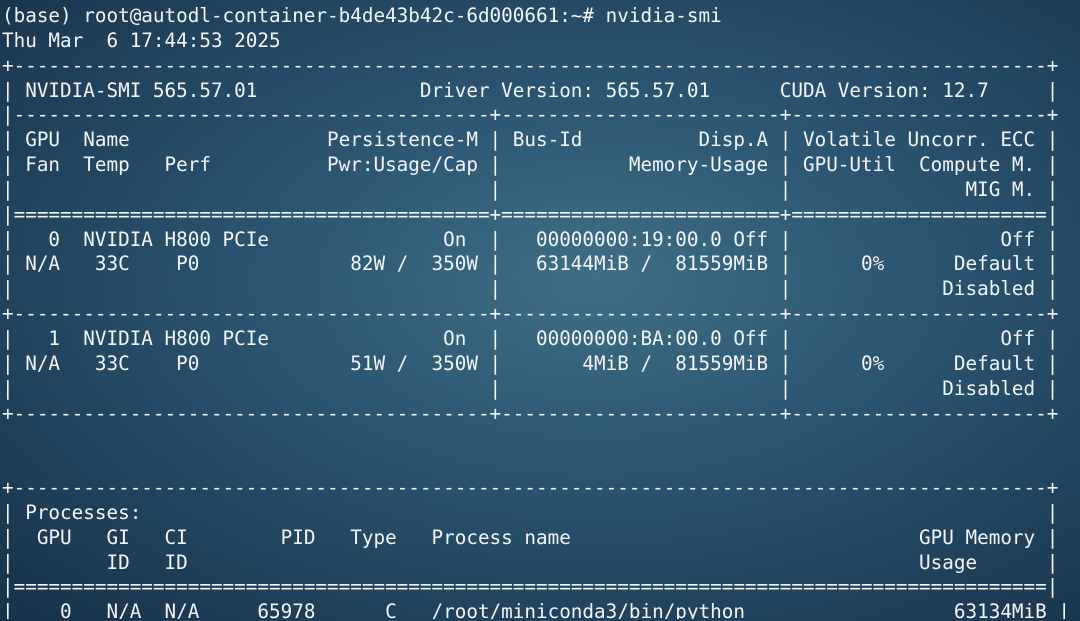  Describe the element at coordinates (530, 562) in the screenshot. I see `output-line: | ID ID Usage |` at that location.